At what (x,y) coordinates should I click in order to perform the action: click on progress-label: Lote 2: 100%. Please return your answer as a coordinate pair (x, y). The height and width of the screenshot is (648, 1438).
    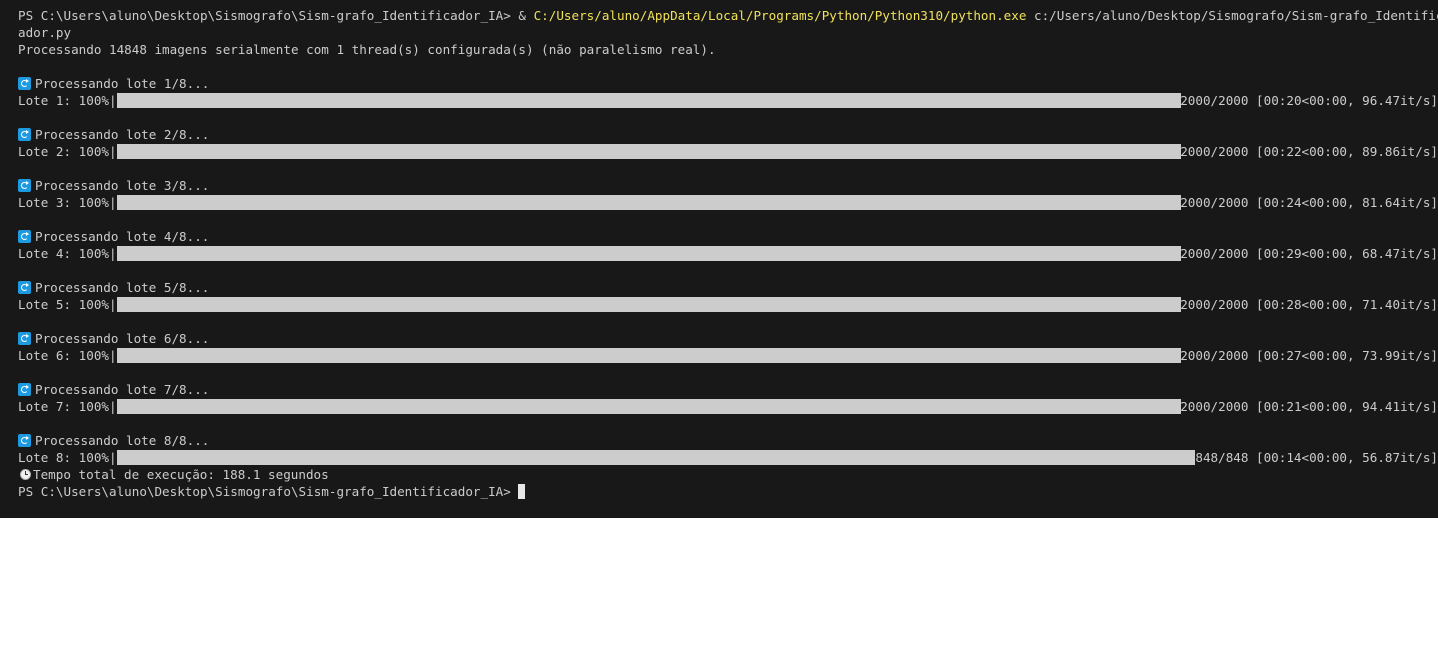
    Looking at the image, I should click on (63, 151).